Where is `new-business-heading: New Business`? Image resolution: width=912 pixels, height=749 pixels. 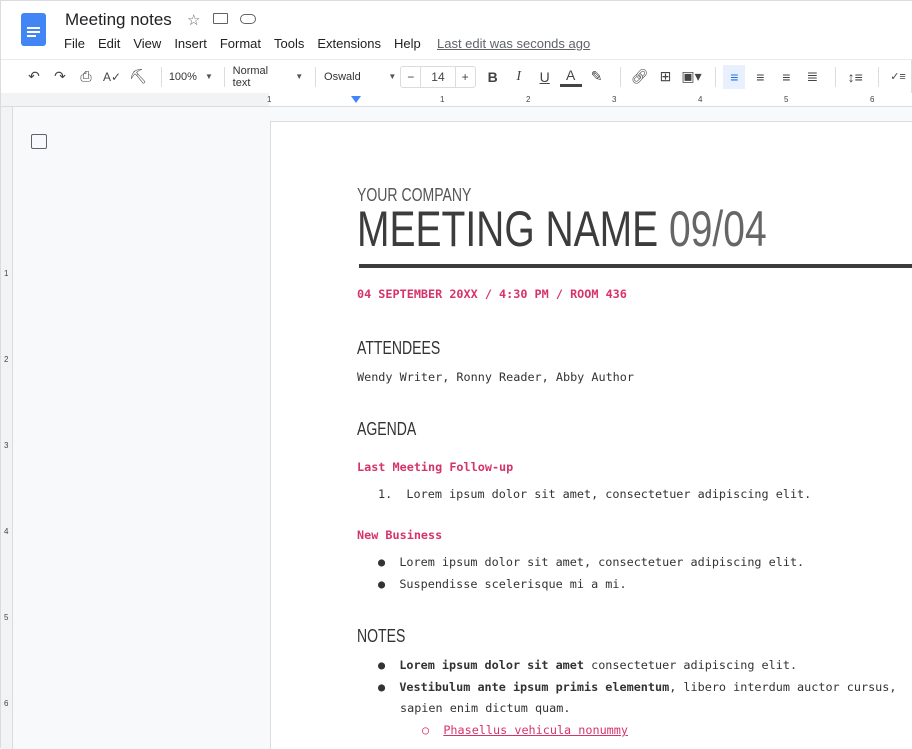 new-business-heading: New Business is located at coordinates (400, 535).